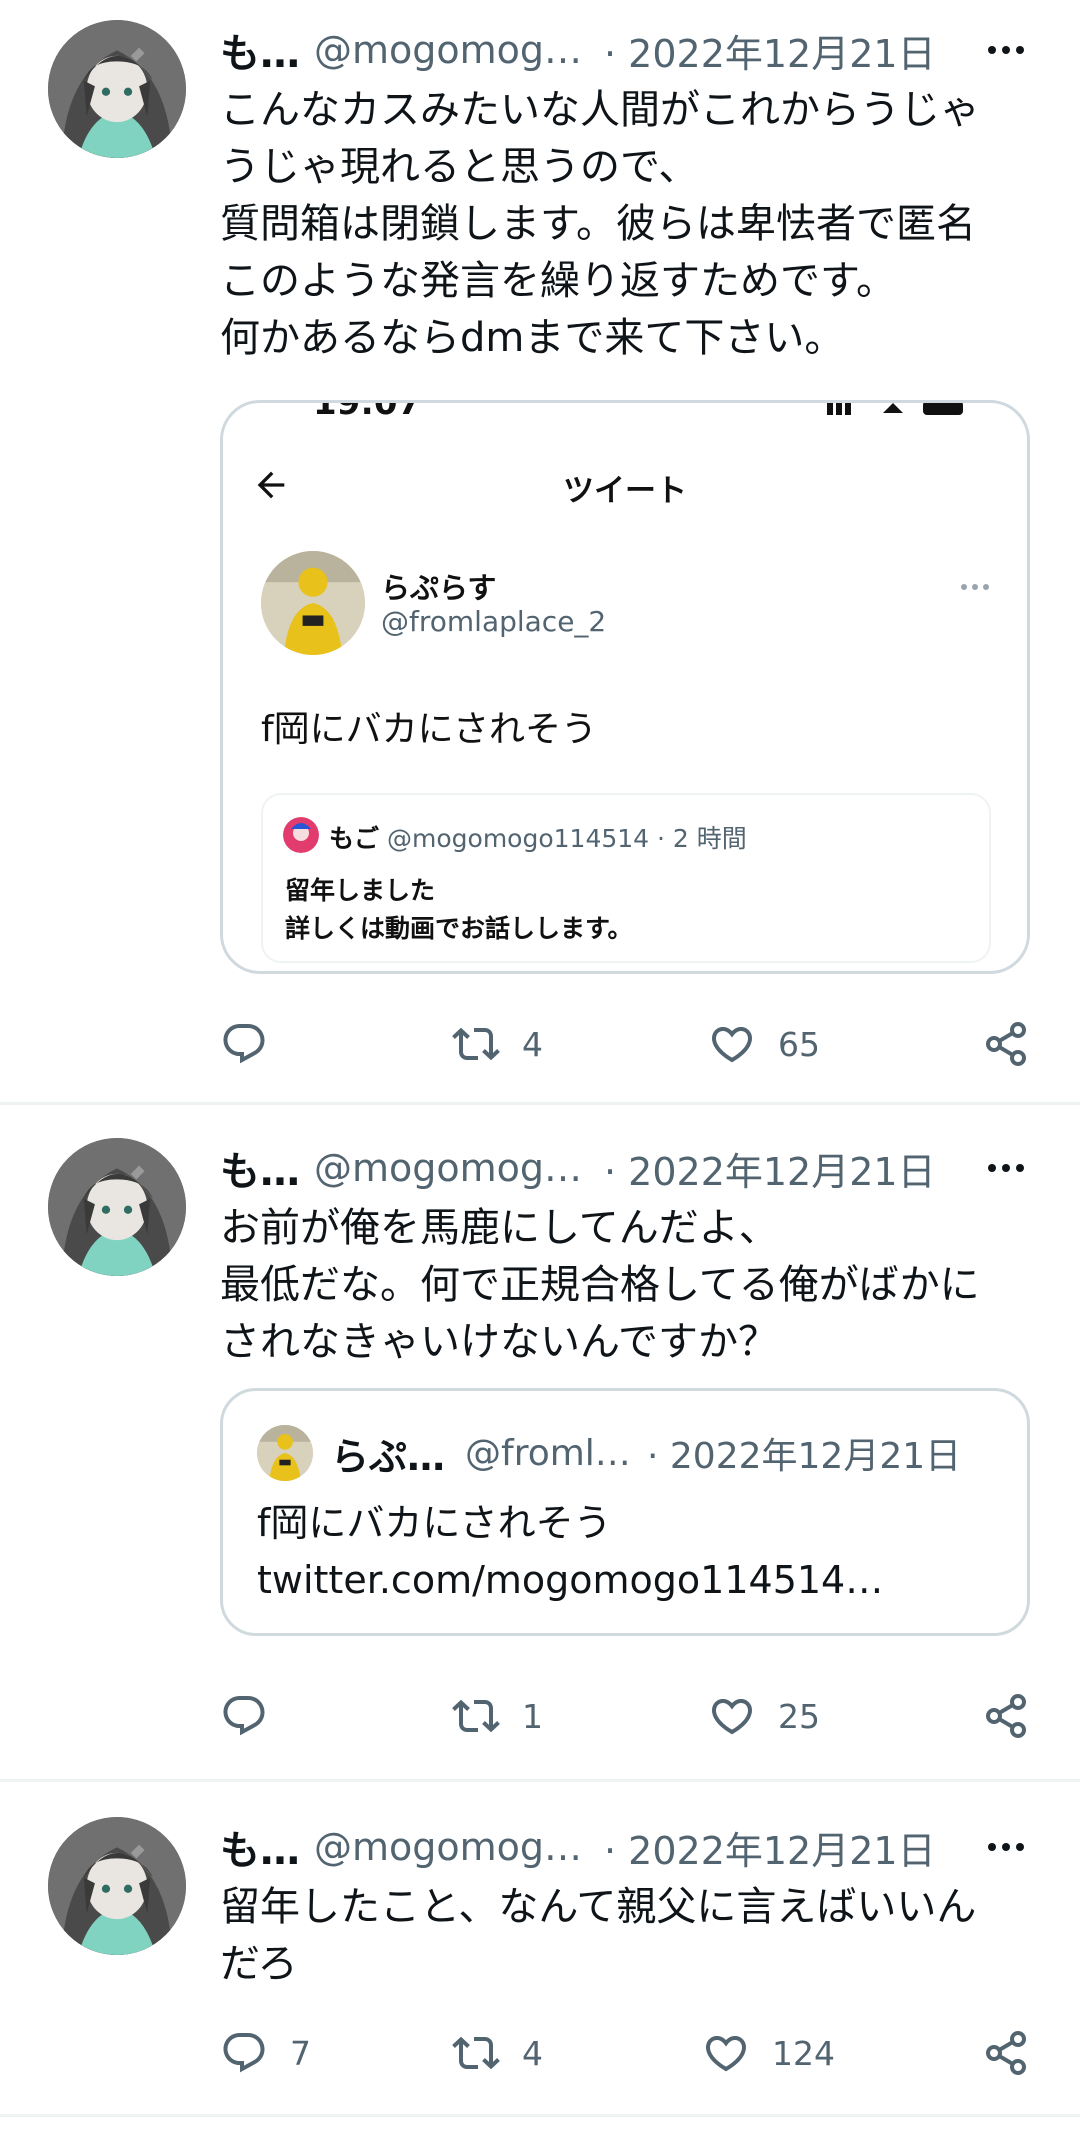  Describe the element at coordinates (532, 1716) in the screenshot. I see `retweet-count: 1` at that location.